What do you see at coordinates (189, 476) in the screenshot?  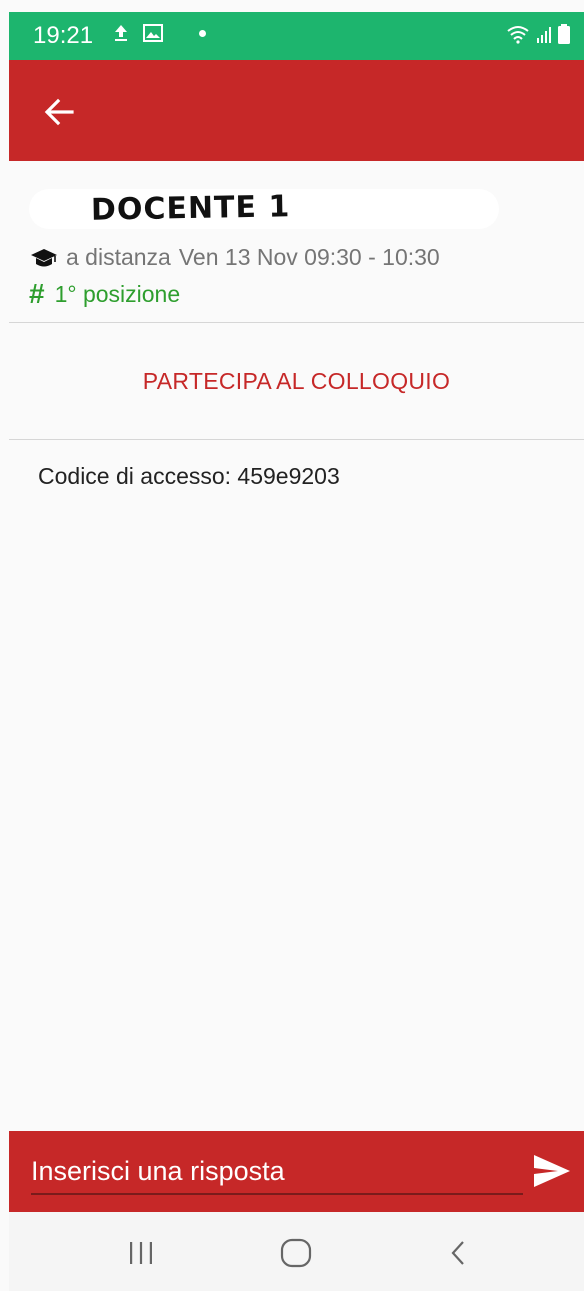 I see `access-code: Codice di accesso: 459e9203` at bounding box center [189, 476].